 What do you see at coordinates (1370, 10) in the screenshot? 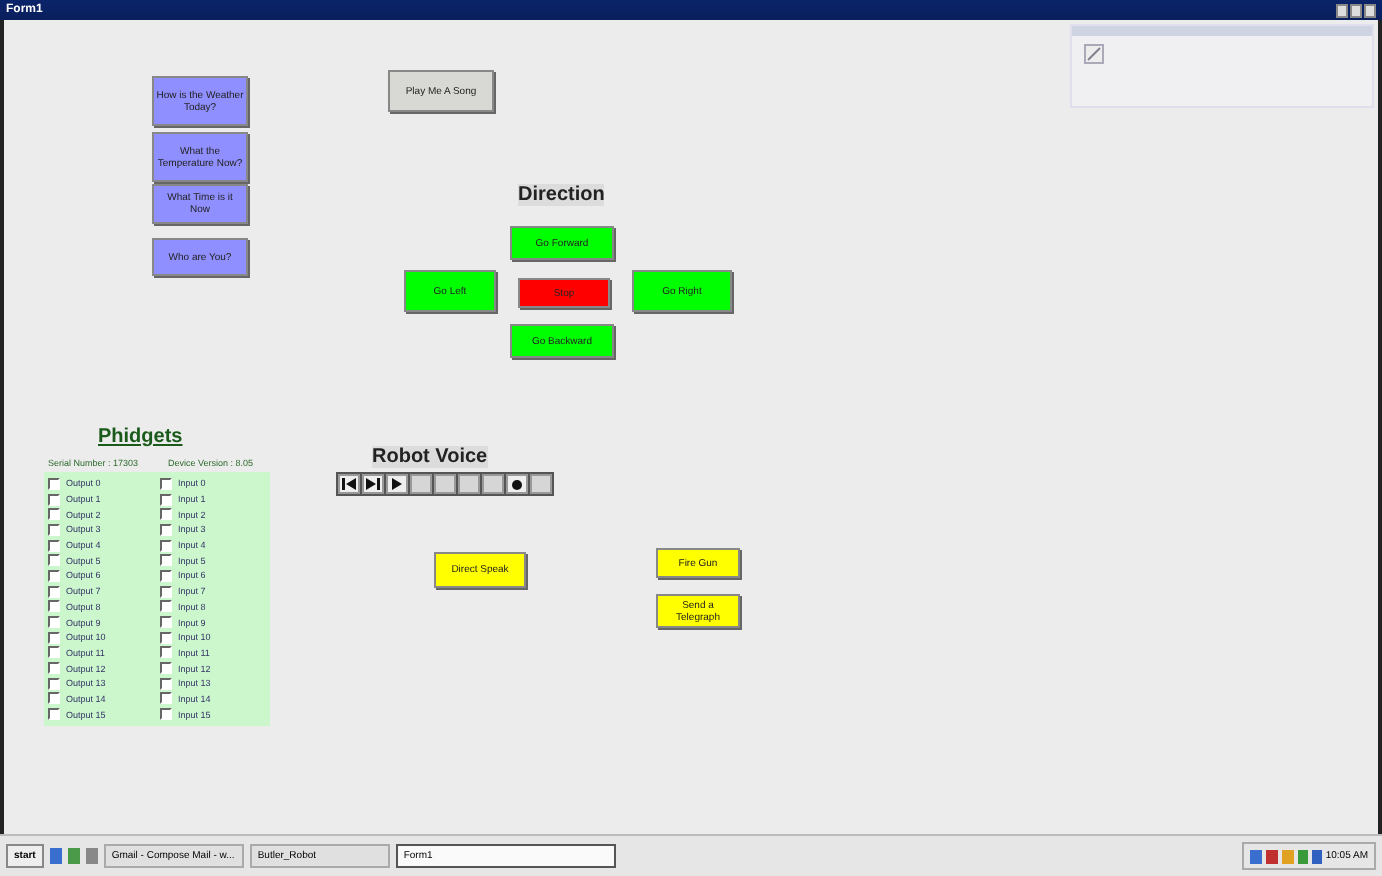
I see `close-button` at bounding box center [1370, 10].